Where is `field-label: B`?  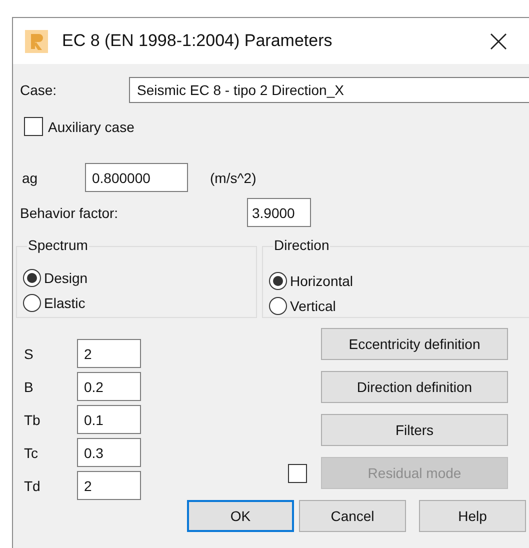 field-label: B is located at coordinates (29, 386).